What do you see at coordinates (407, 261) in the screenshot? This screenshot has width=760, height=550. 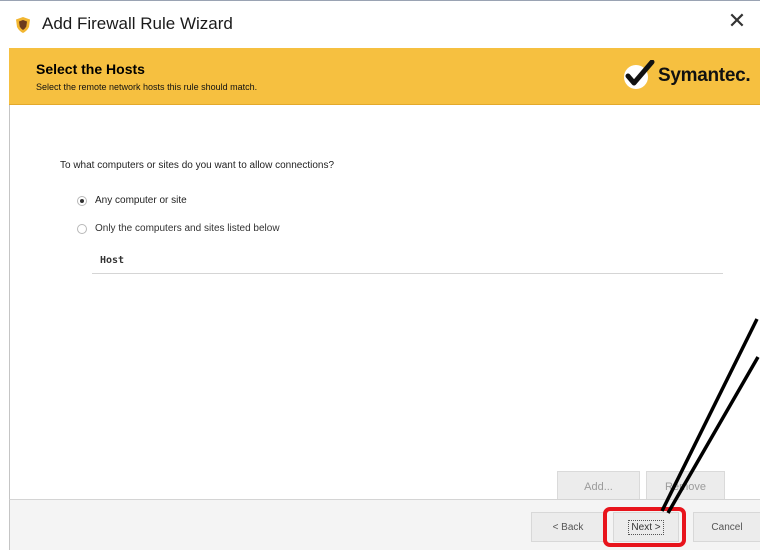 I see `host-table-header: Host` at bounding box center [407, 261].